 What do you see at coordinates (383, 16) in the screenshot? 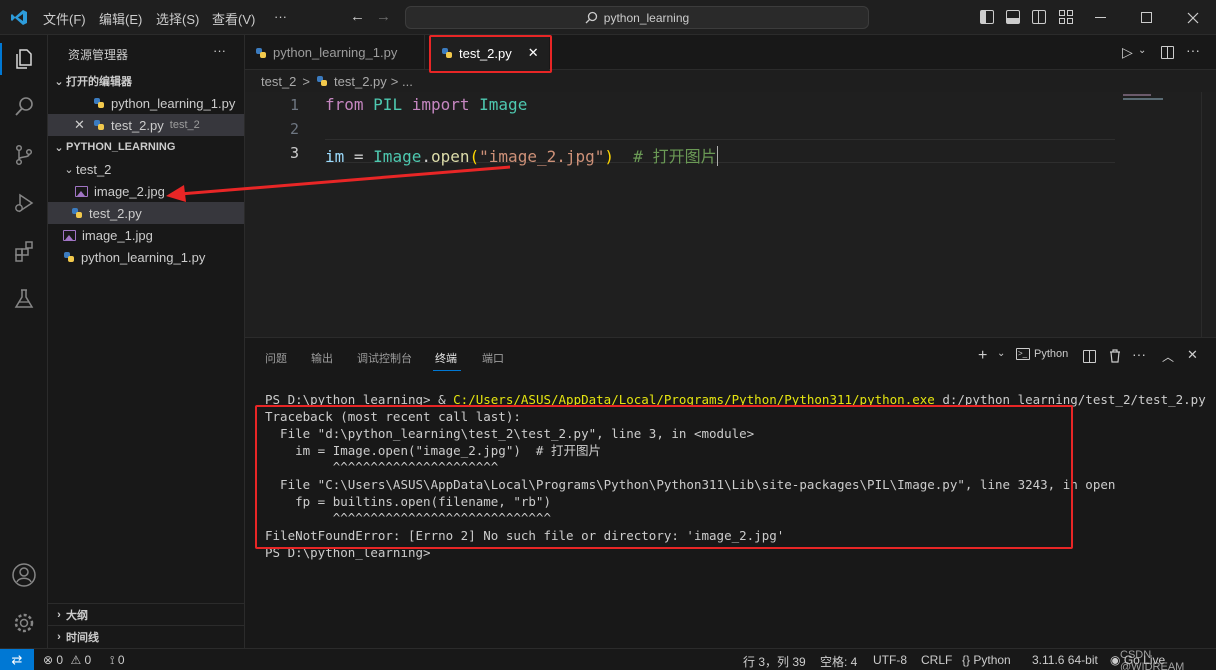
I see `forward-arrow-icon: →` at bounding box center [383, 16].